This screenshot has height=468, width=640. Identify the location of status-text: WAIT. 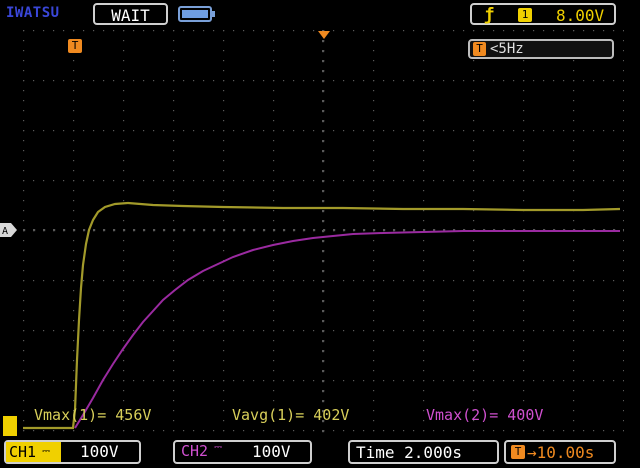
(130, 15).